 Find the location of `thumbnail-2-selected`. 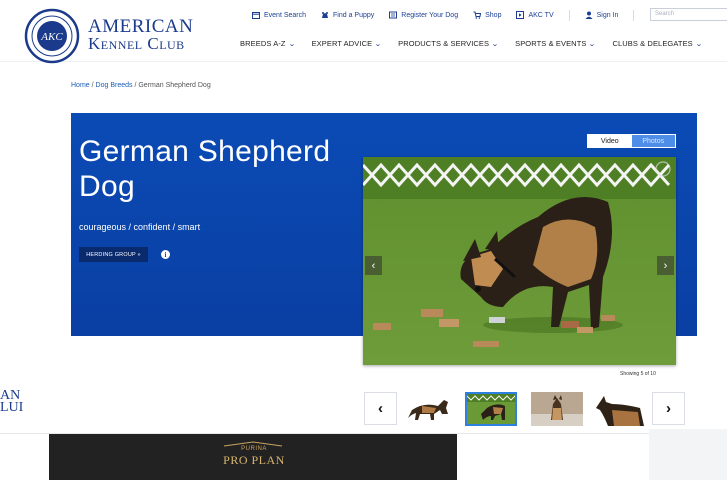

thumbnail-2-selected is located at coordinates (491, 409).